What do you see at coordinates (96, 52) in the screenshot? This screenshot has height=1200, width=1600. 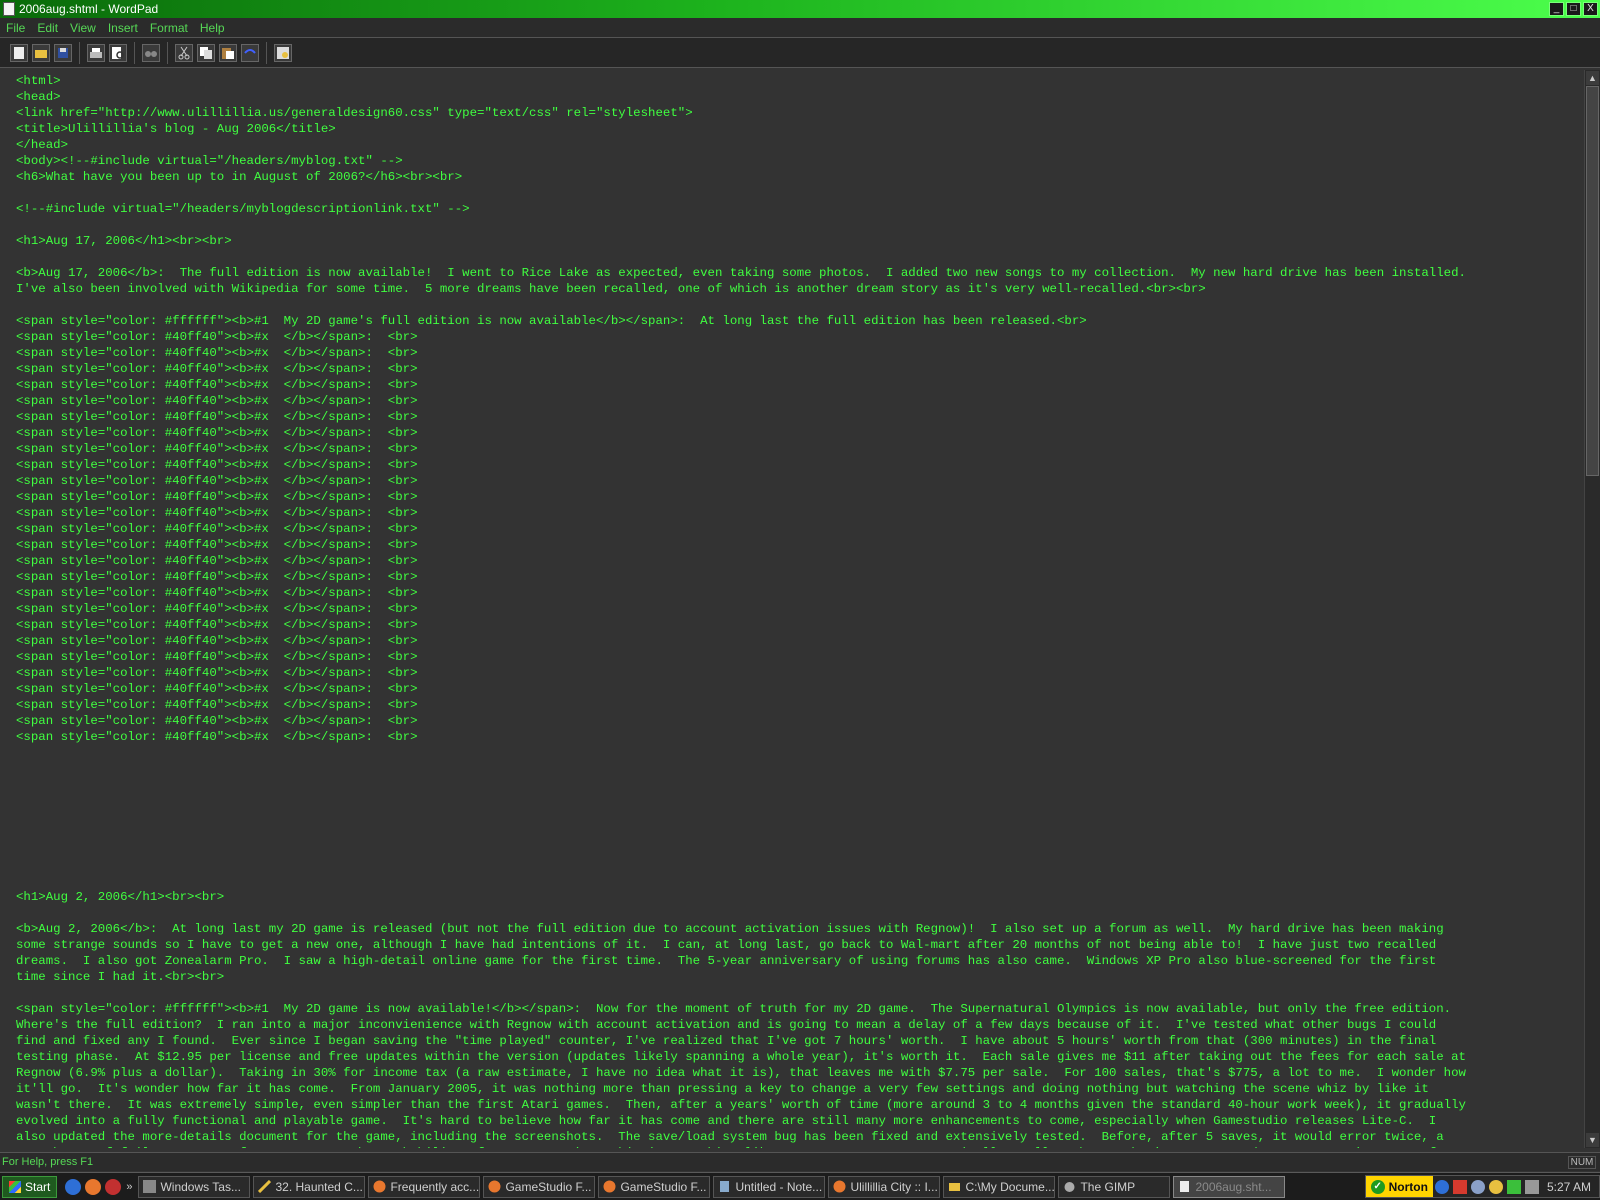 I see `print-icon` at bounding box center [96, 52].